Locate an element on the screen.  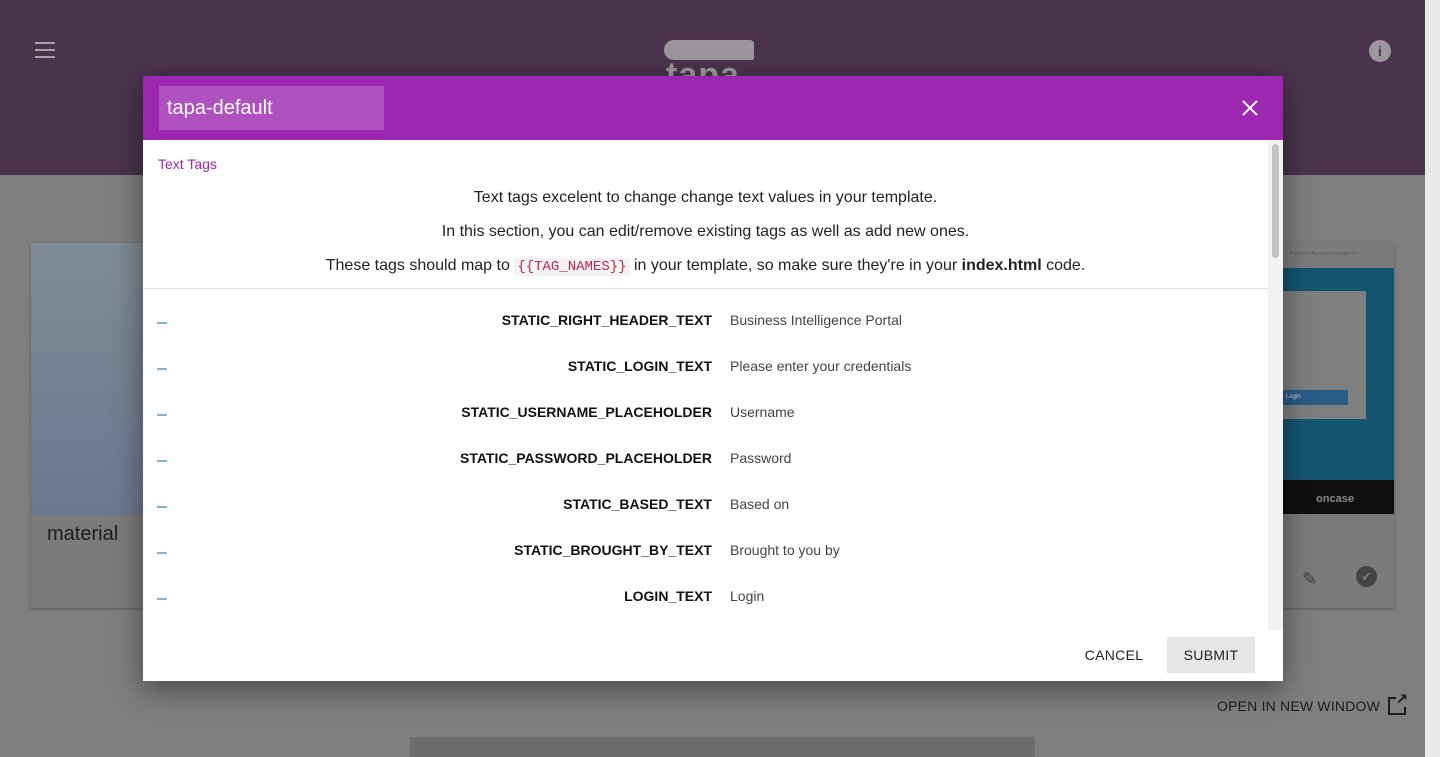
dialog-header is located at coordinates (713, 108).